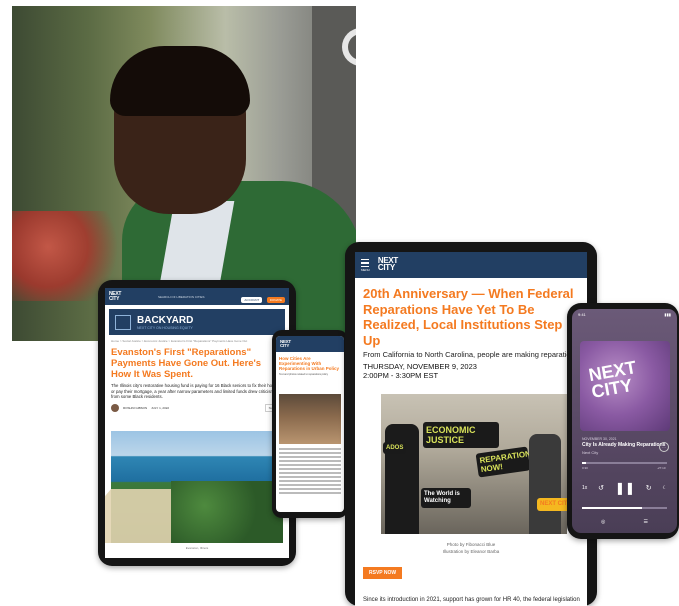  Describe the element at coordinates (401, 375) in the screenshot. I see `event-time: 2:00PM - 3:30PM EST` at that location.